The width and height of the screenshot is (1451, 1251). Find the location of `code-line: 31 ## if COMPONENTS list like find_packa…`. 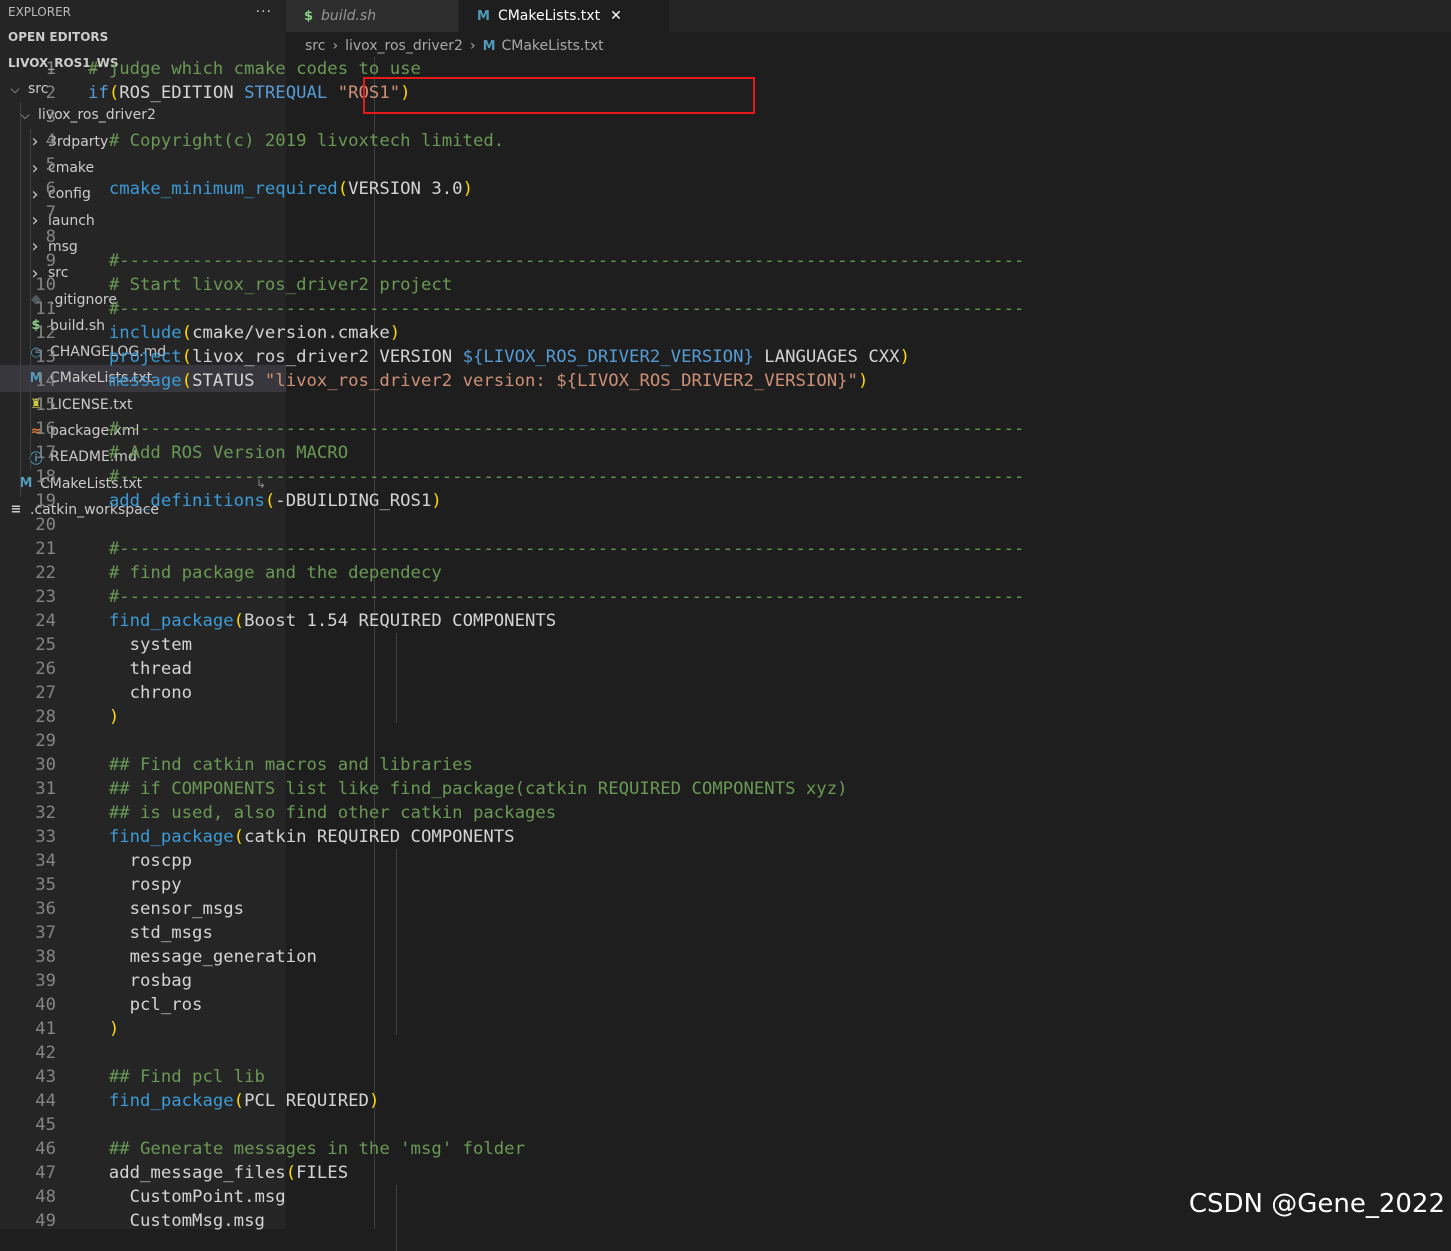

code-line: 31 ## if COMPONENTS list like find_packa… is located at coordinates (725, 789).